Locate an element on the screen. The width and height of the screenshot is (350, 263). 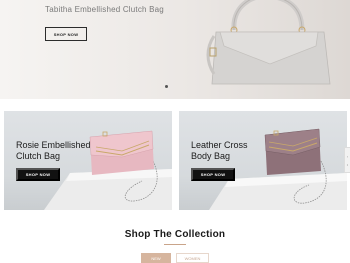
title-underline is located at coordinates (175, 244).